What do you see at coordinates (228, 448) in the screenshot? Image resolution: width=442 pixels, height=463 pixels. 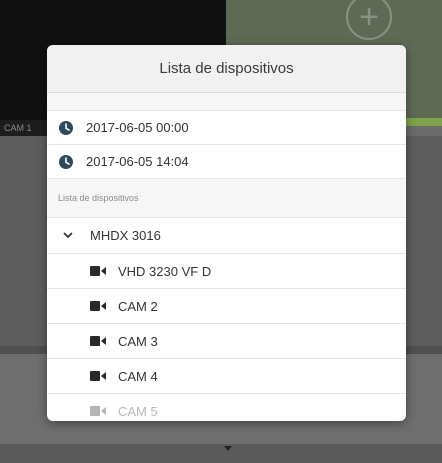 I see `collapse-arrow-icon` at bounding box center [228, 448].